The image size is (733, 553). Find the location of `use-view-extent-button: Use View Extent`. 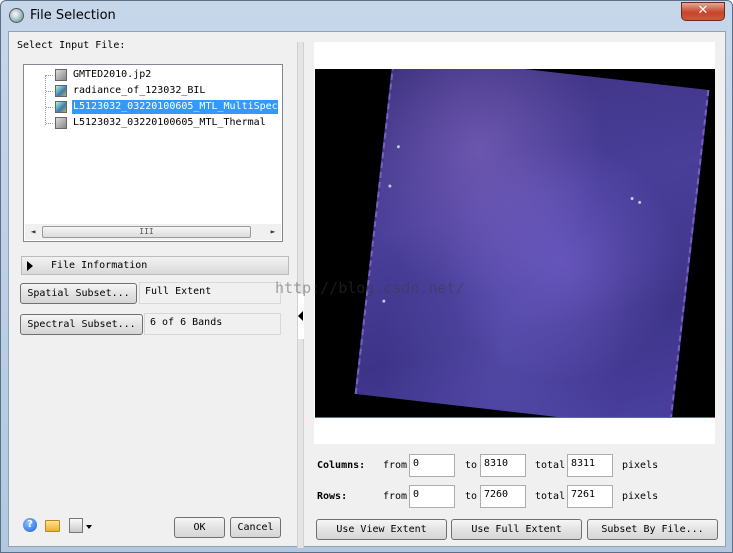

use-view-extent-button: Use View Extent is located at coordinates (381, 529).